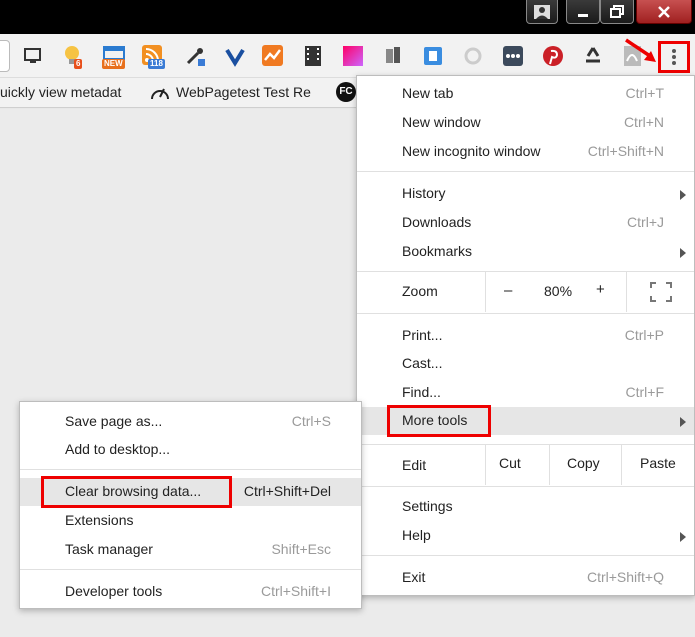  I want to click on menu-item-incognito: New incognito window Ctrl+Shift+N, so click(525, 152).